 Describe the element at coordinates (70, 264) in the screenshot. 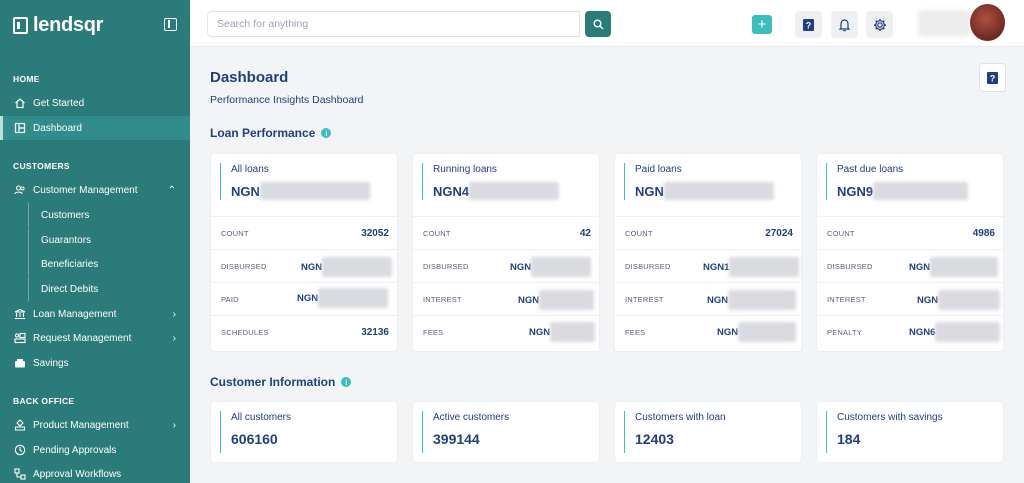

I see `sidebar-item-label: Beneficiaries` at that location.